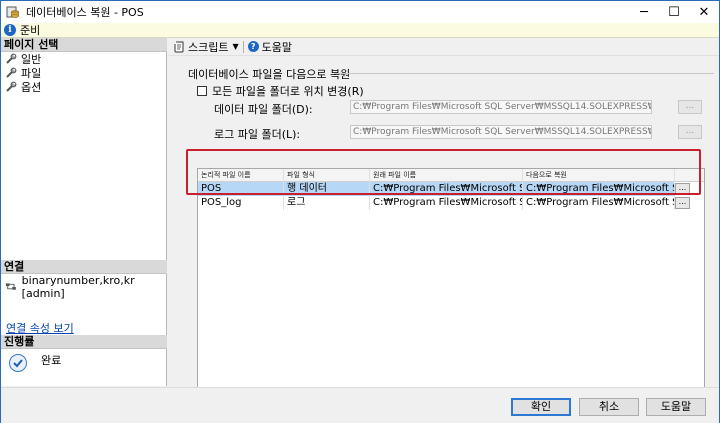 The image size is (720, 423). What do you see at coordinates (40, 328) in the screenshot?
I see `view-connection-properties-link: 연결 속성 보기` at bounding box center [40, 328].